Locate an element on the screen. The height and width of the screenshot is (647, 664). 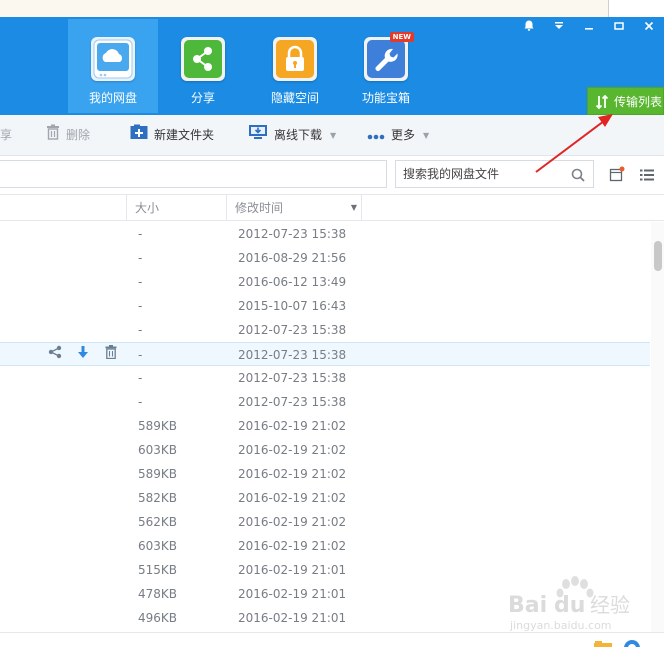
folder-icon is located at coordinates (603, 642).